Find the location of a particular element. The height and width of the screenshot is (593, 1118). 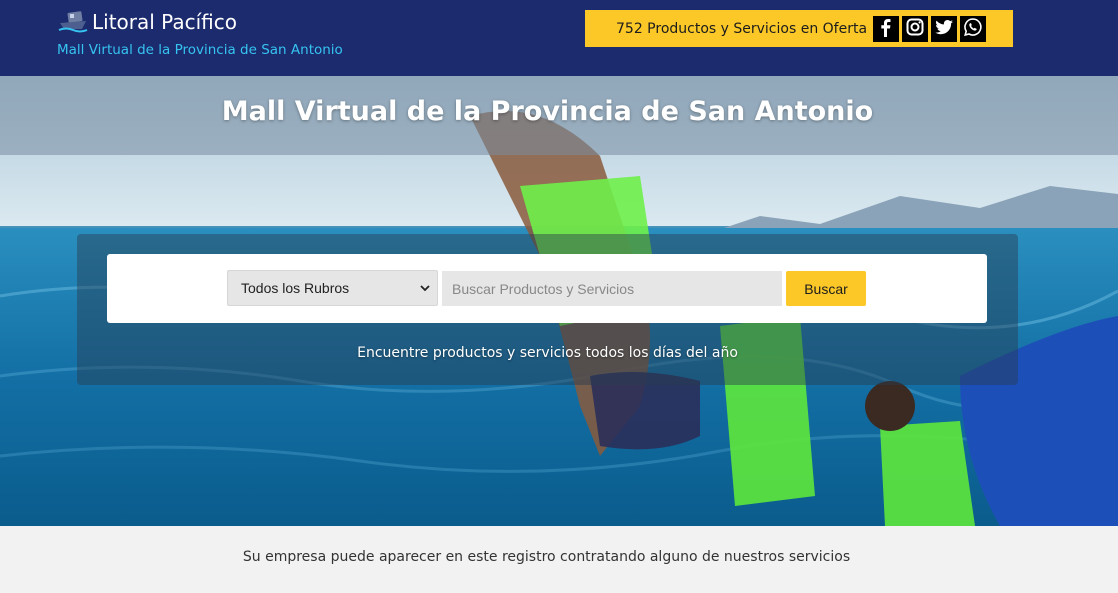

chevron-down-icon is located at coordinates (425, 288).